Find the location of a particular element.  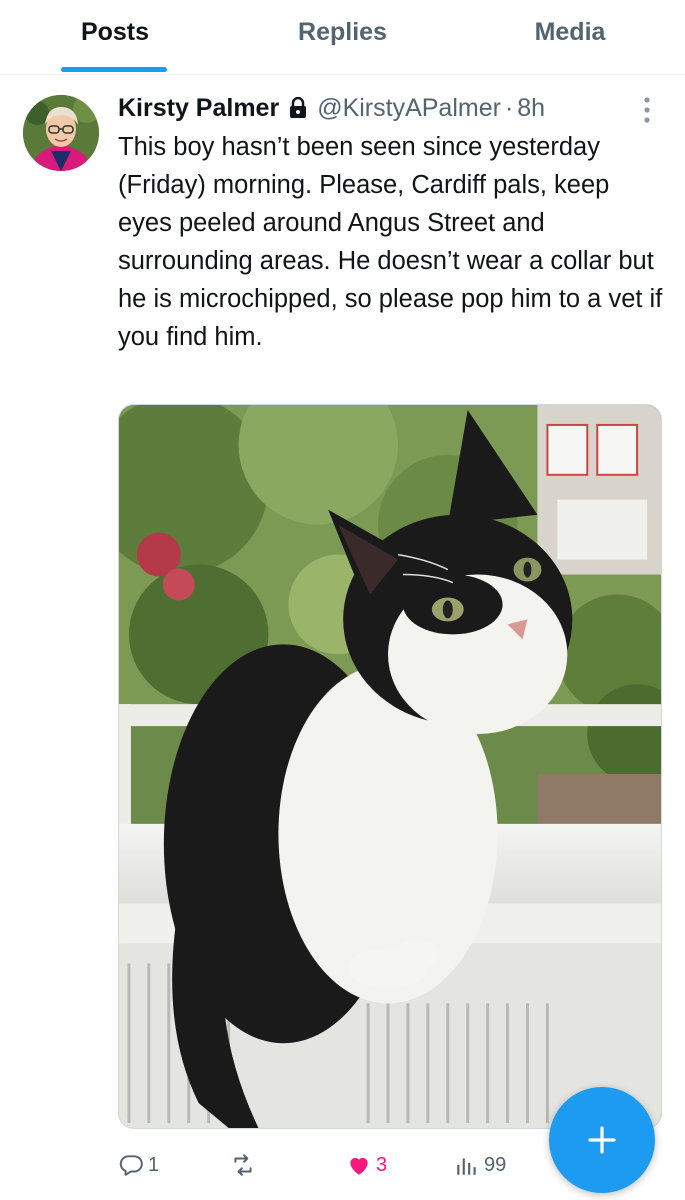

reply-count: 1 is located at coordinates (154, 1164).